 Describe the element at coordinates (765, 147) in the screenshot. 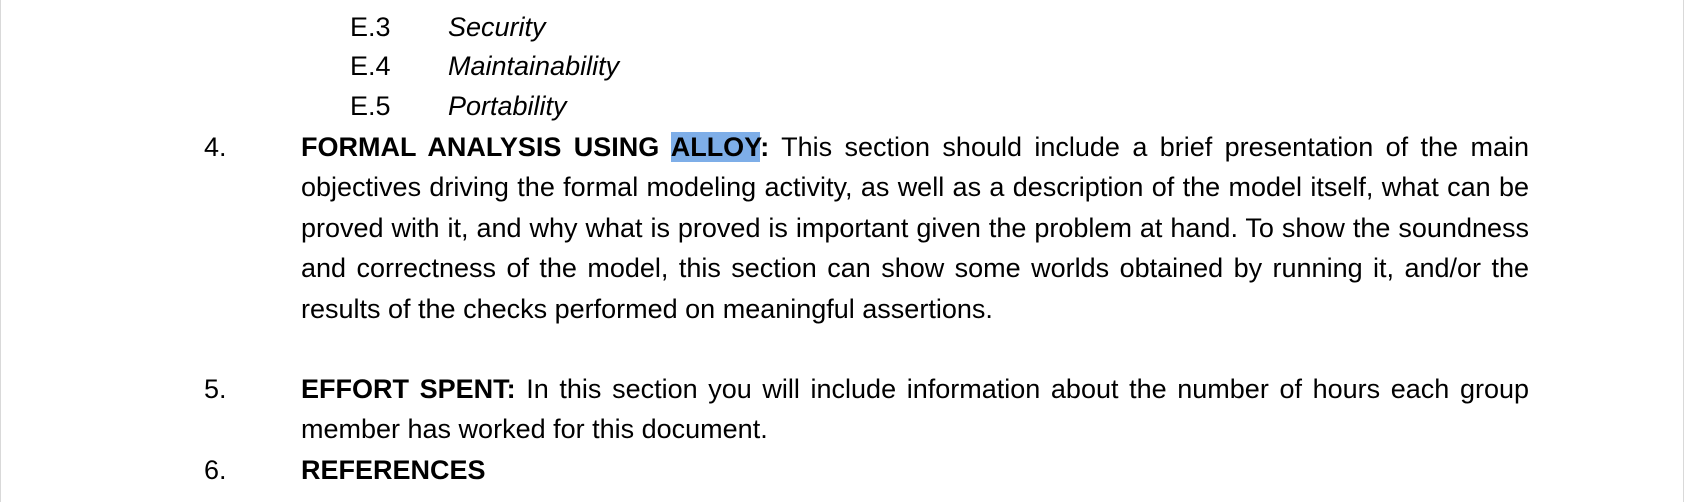

I see `heading-colon: :` at that location.